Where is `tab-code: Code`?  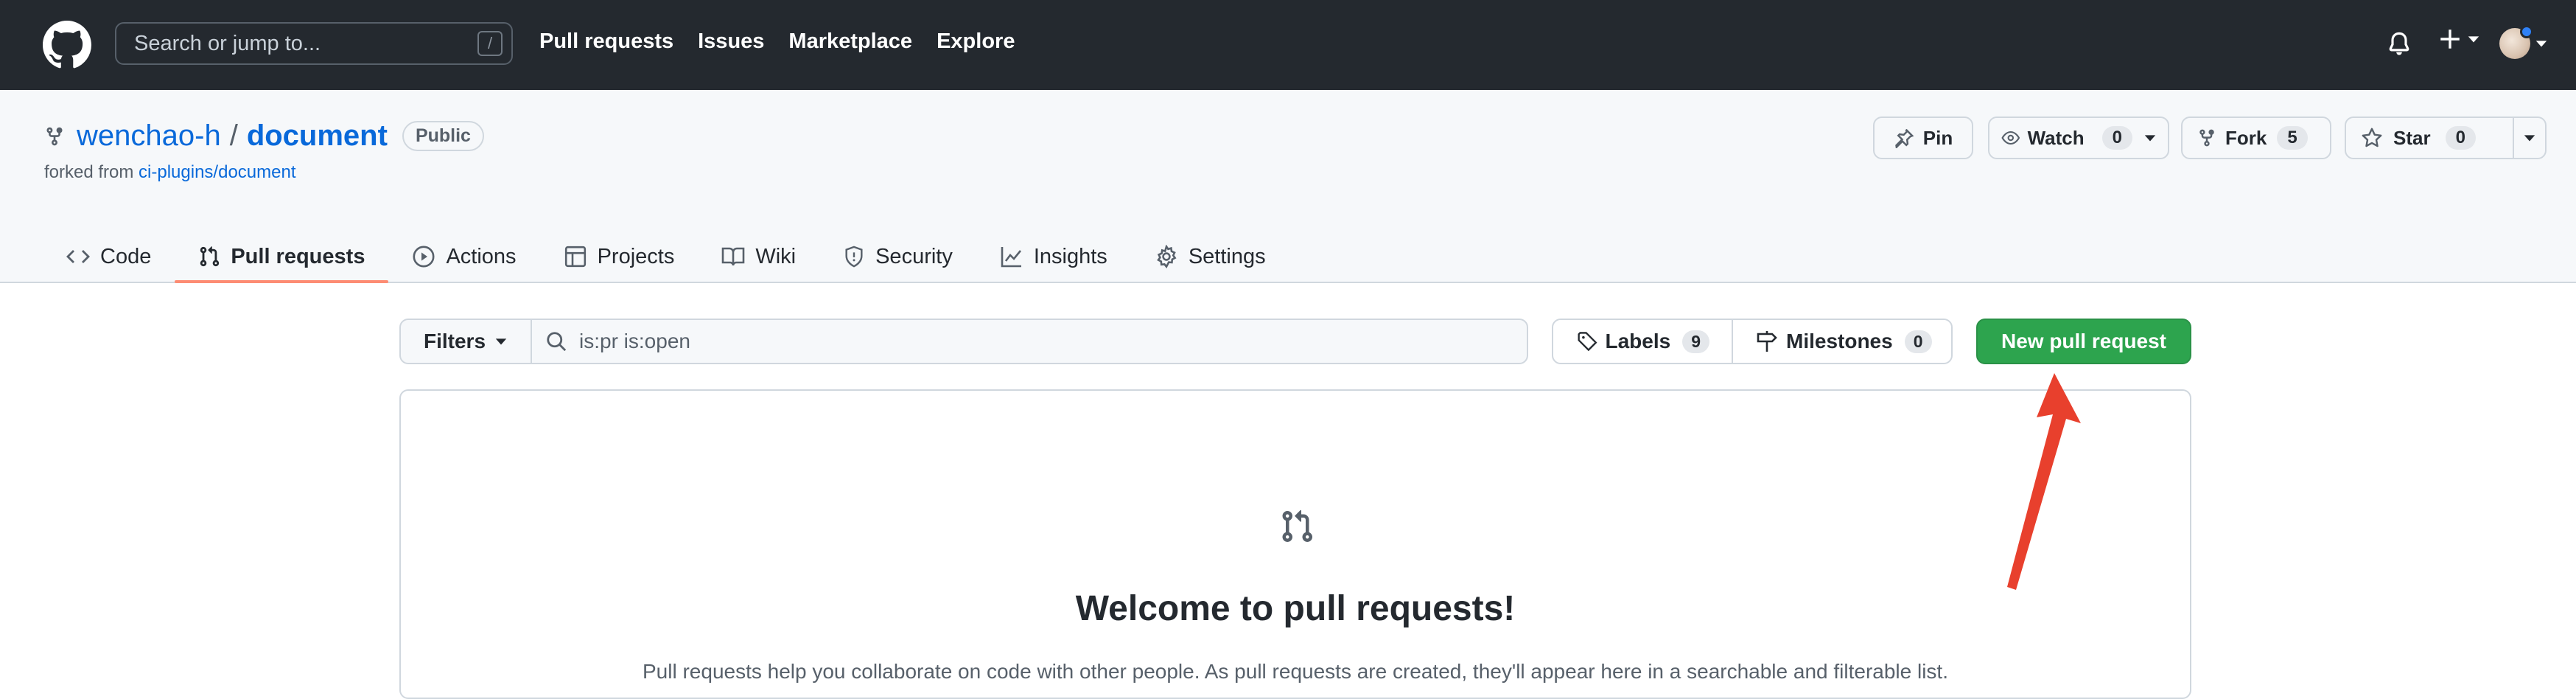
tab-code: Code is located at coordinates (109, 256).